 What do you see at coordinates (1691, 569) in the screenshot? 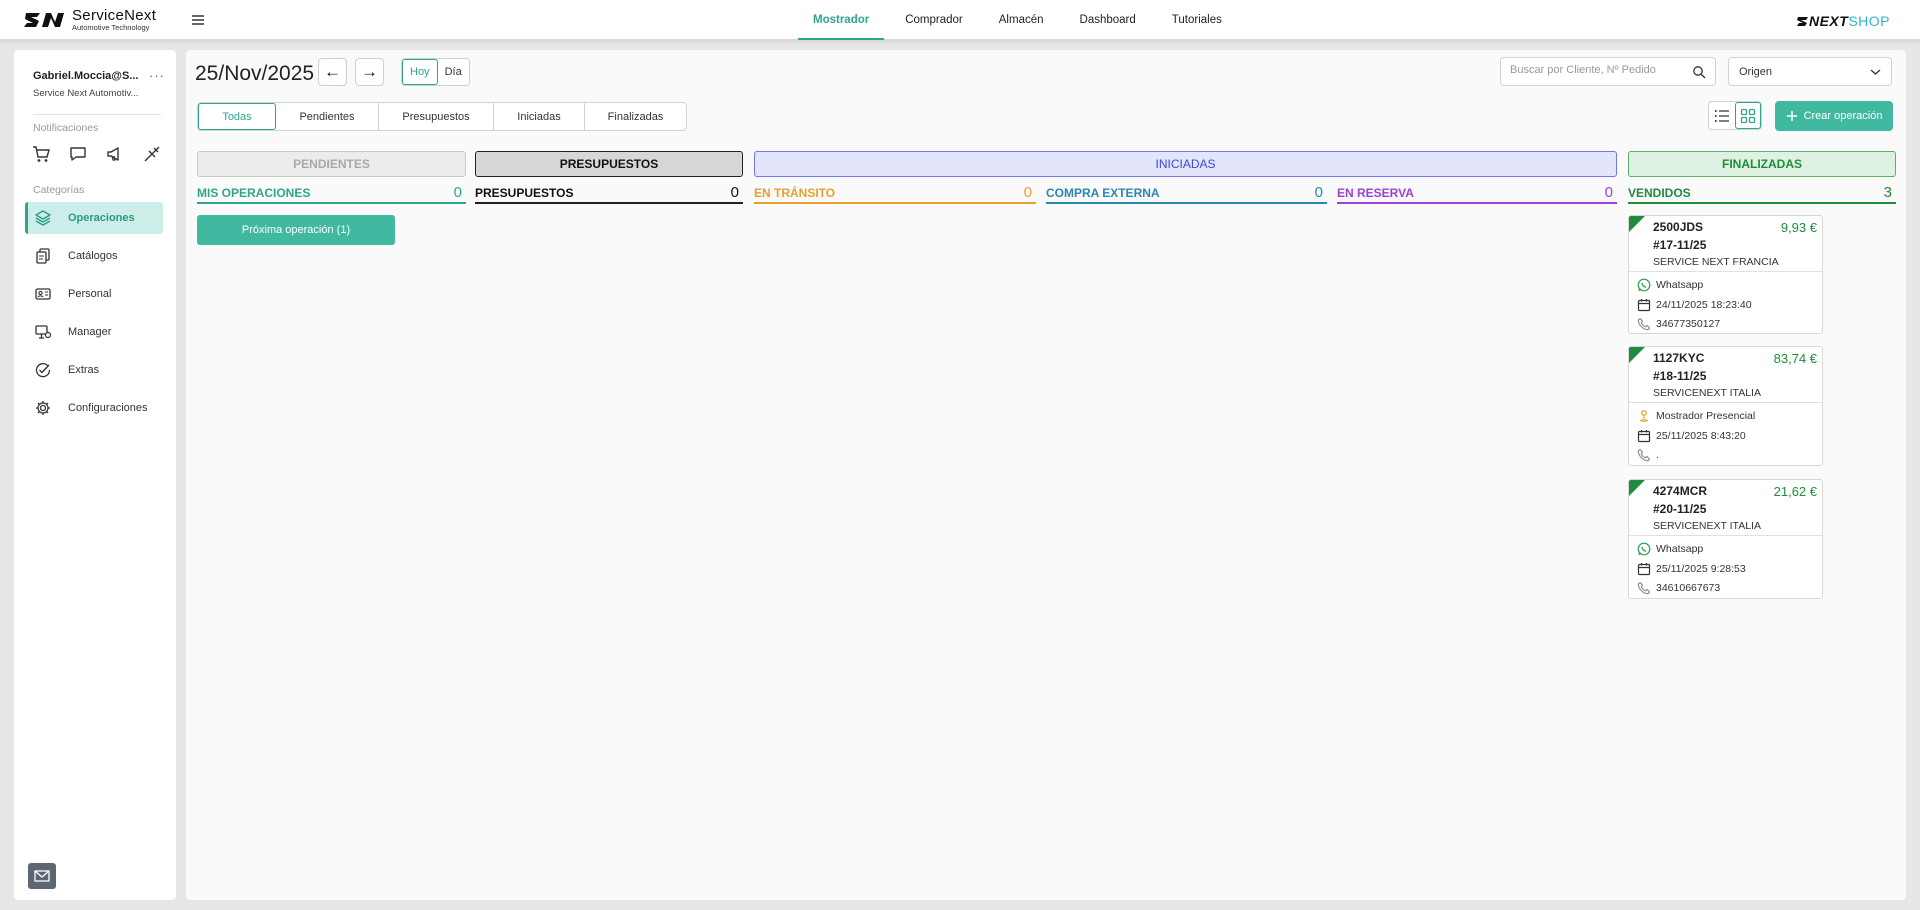
I see `card-date: 25/11/2025 9:28:53` at bounding box center [1691, 569].